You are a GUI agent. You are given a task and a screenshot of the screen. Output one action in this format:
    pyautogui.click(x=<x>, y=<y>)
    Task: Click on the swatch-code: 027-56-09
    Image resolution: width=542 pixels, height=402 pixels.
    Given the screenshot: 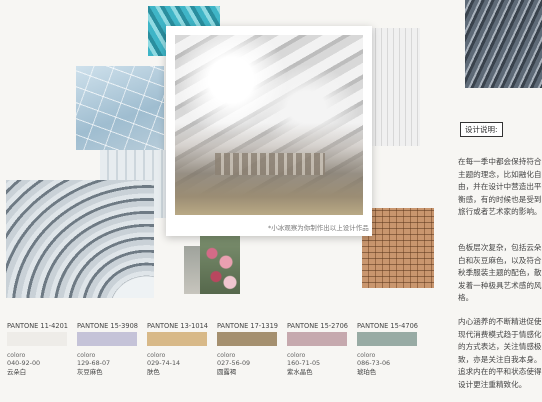 What is the action you would take?
    pyautogui.click(x=234, y=363)
    